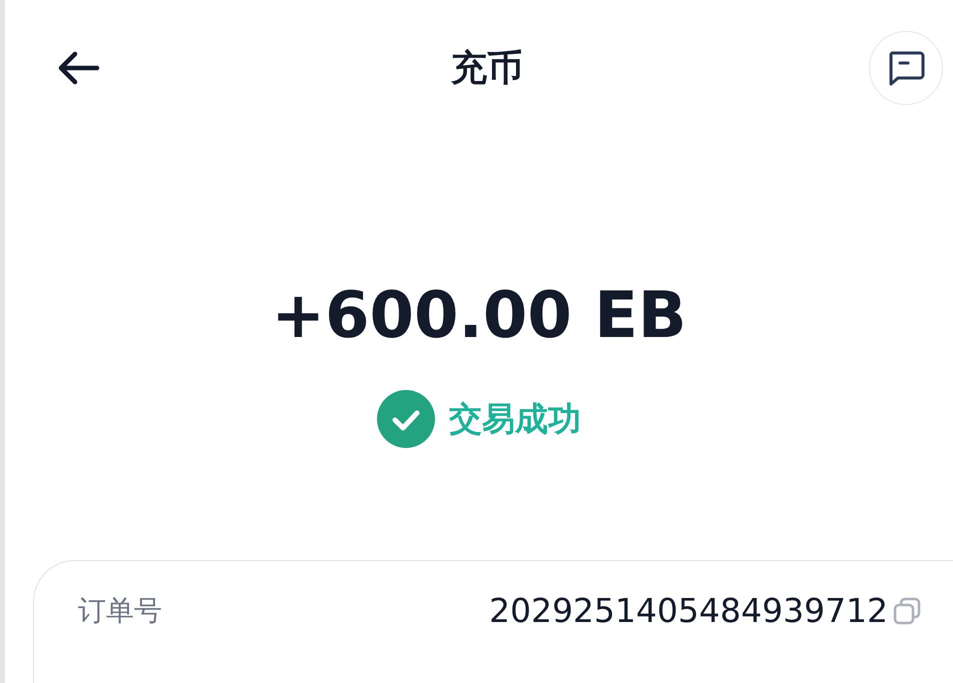  Describe the element at coordinates (688, 610) in the screenshot. I see `detail-value: 2029251405484939712` at that location.